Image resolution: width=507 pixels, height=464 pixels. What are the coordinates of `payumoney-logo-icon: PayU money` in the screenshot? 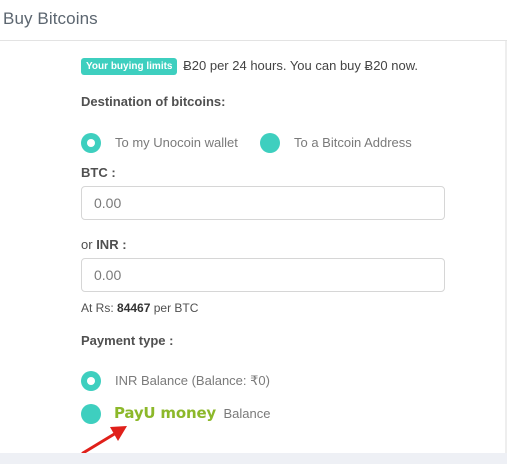 It's located at (165, 413).